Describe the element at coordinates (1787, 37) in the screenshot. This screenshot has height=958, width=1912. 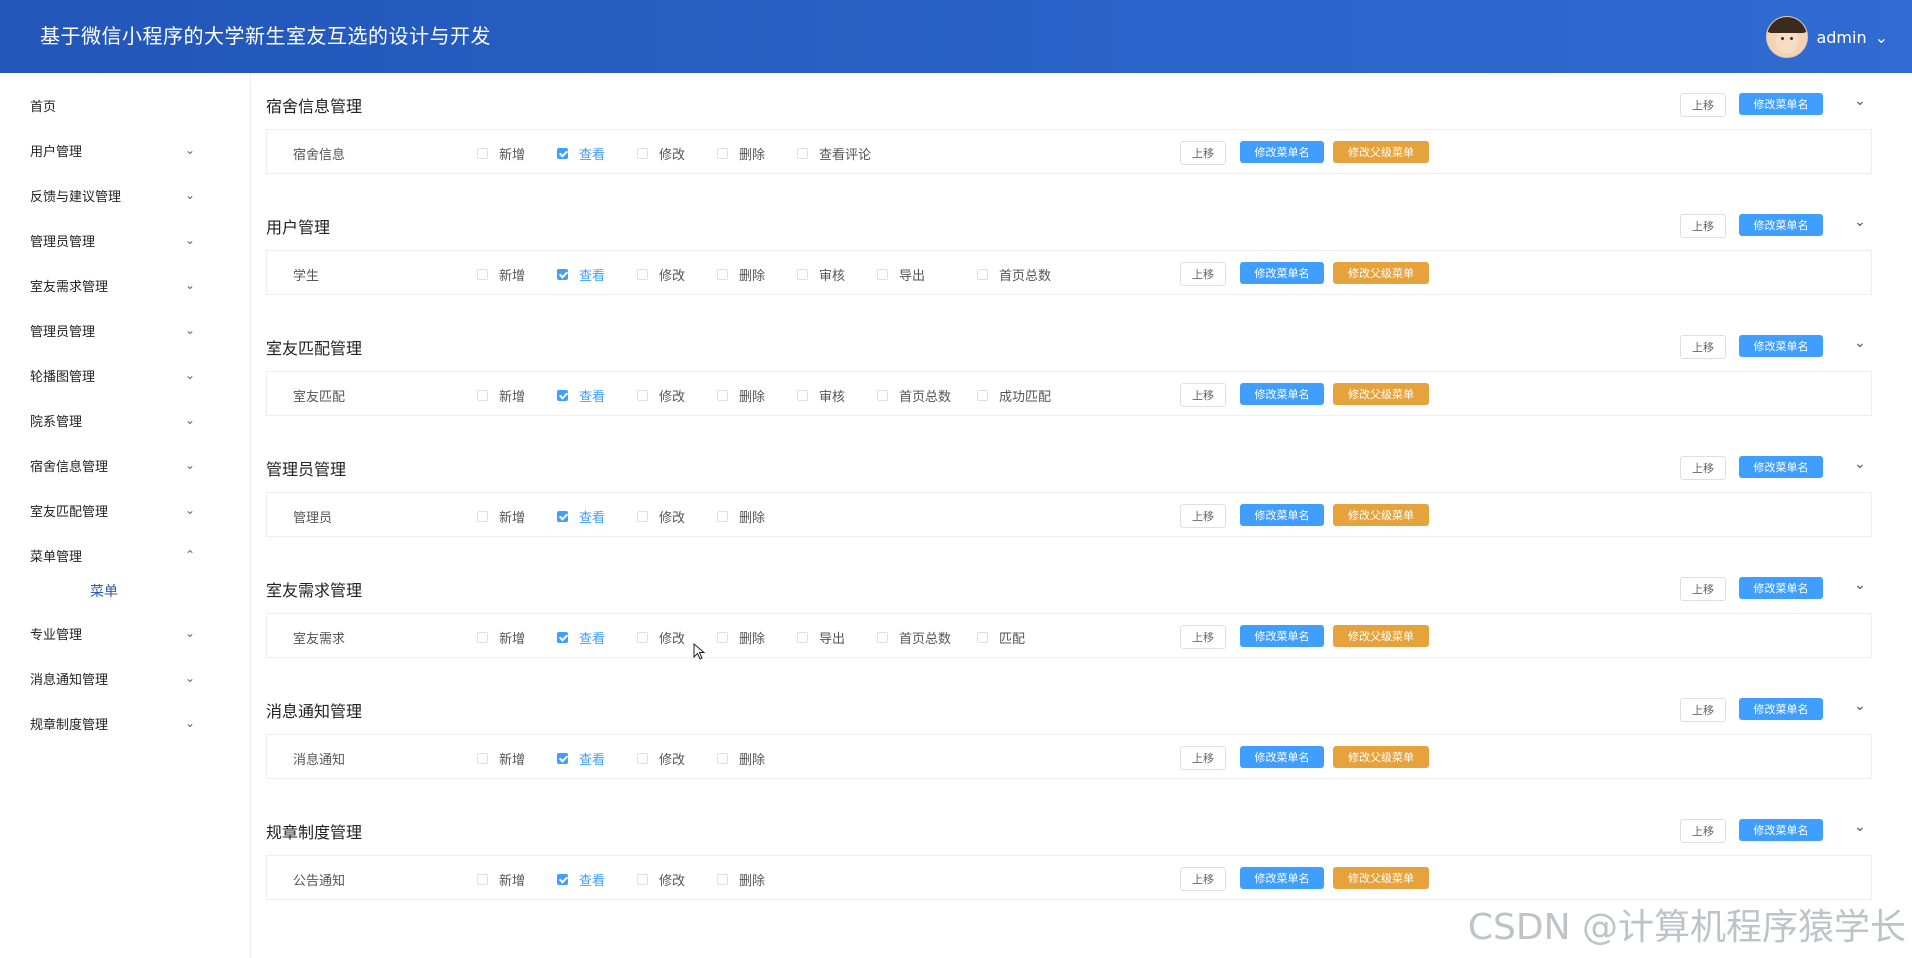
I see `avatar` at that location.